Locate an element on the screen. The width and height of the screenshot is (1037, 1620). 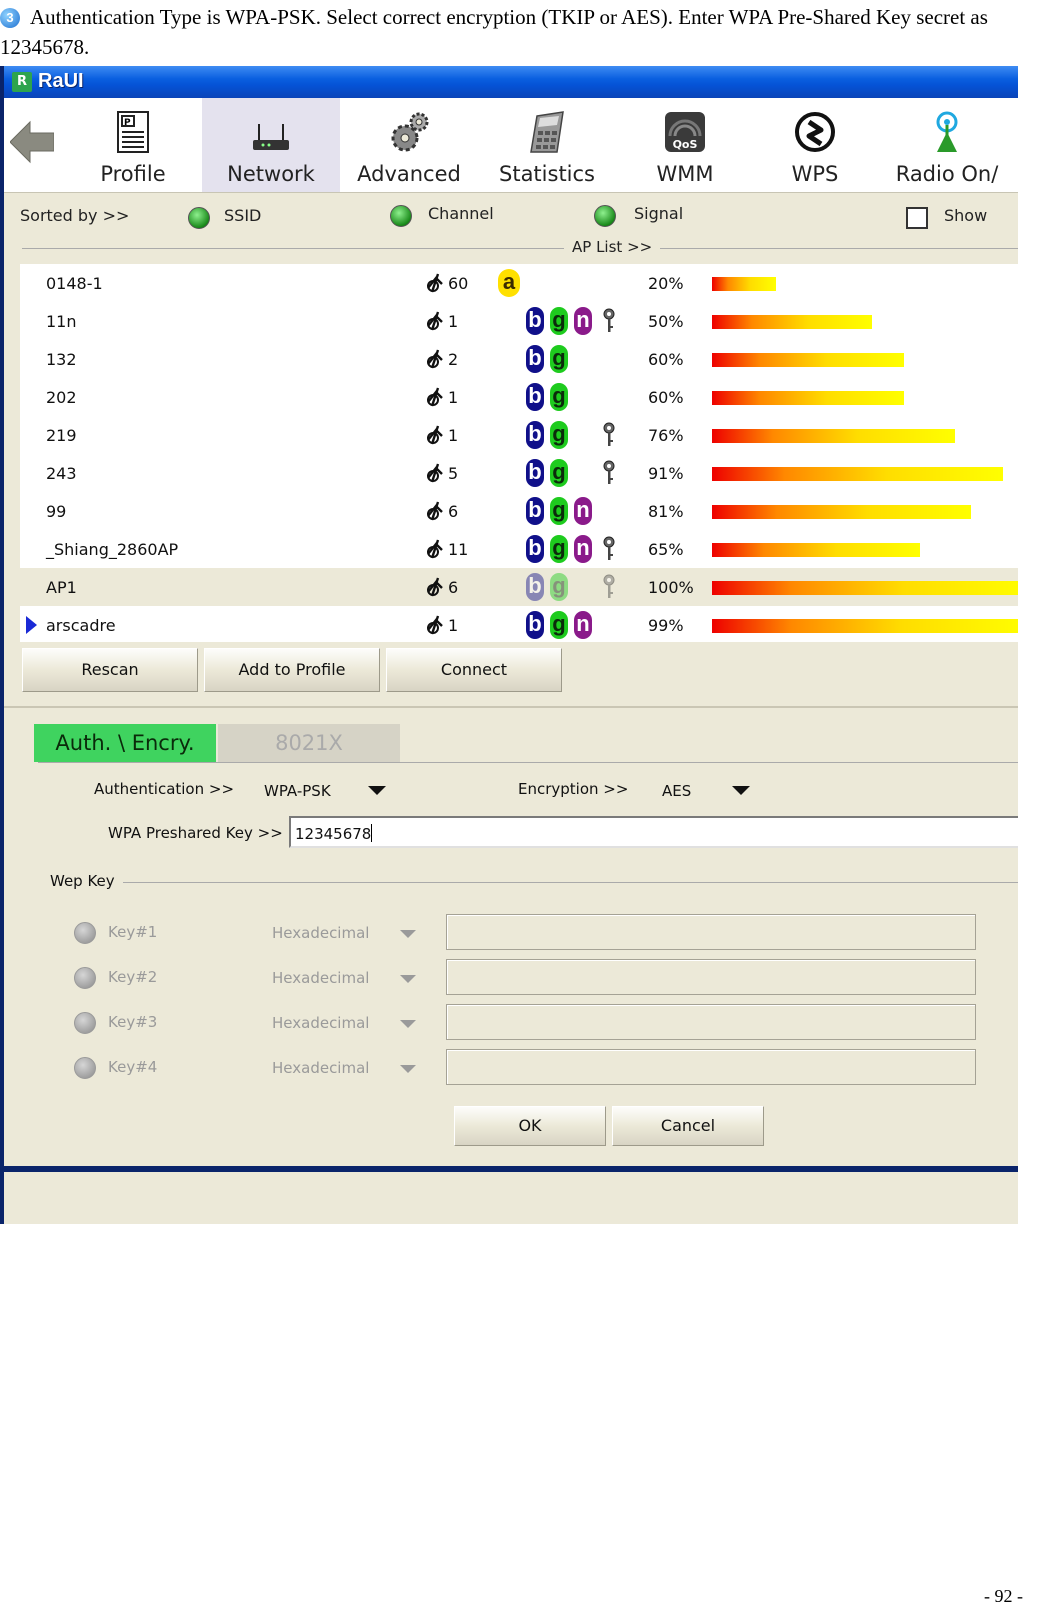
authentication-label: Authentication >> is located at coordinates (164, 789).